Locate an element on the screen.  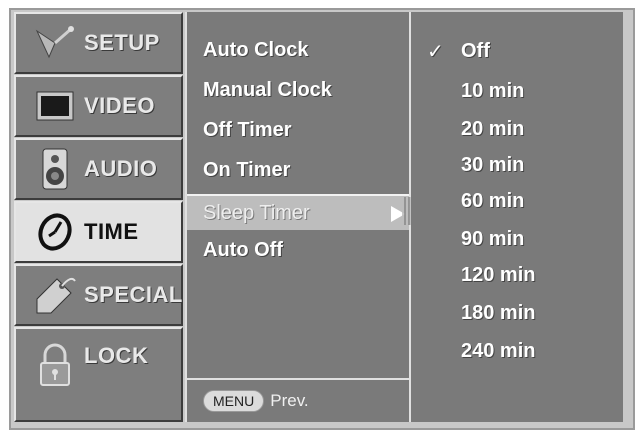
category-label: SETUP is located at coordinates (122, 42).